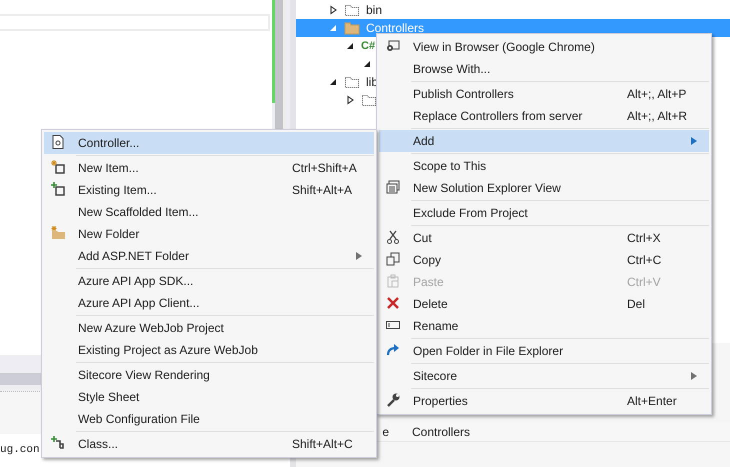  I want to click on csharp-file-icon: C#, so click(368, 46).